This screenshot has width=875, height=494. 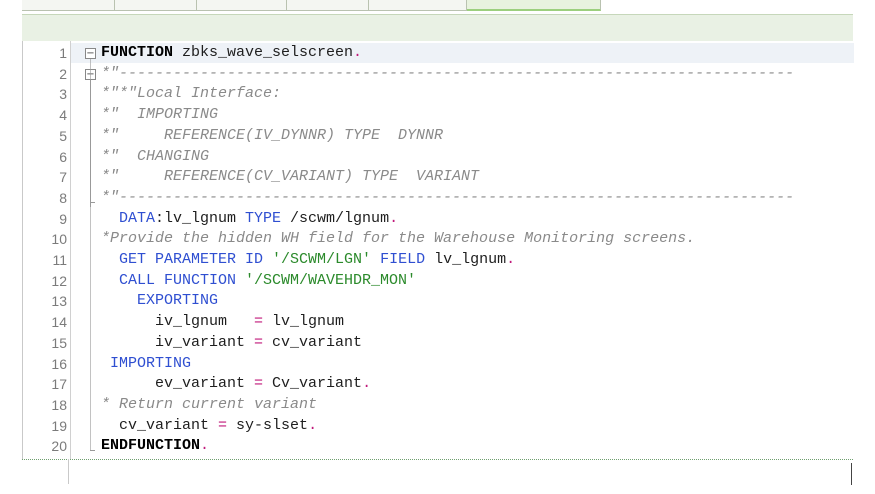 I want to click on code-line: *" REFERENCE(CV_VARIANT) TYPE VARIANT, so click(x=290, y=177).